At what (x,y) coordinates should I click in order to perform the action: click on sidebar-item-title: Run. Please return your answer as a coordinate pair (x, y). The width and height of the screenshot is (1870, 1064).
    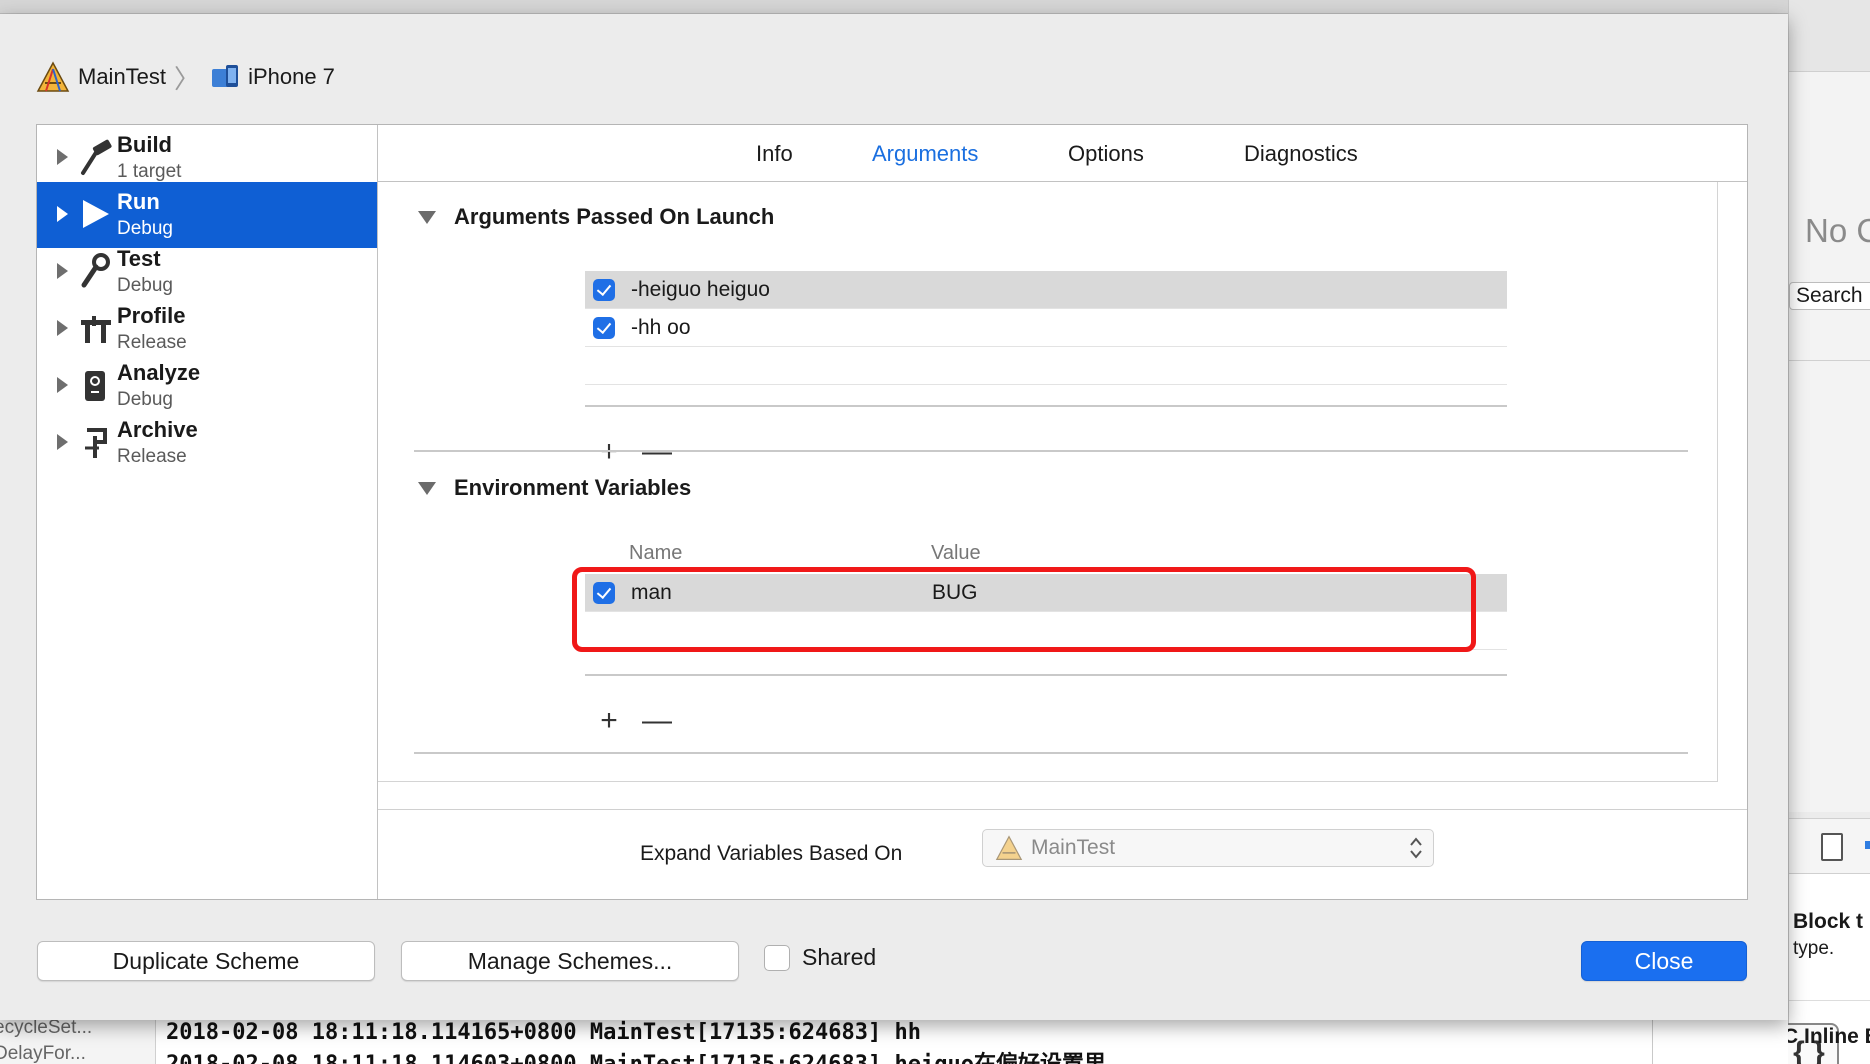
    Looking at the image, I should click on (138, 201).